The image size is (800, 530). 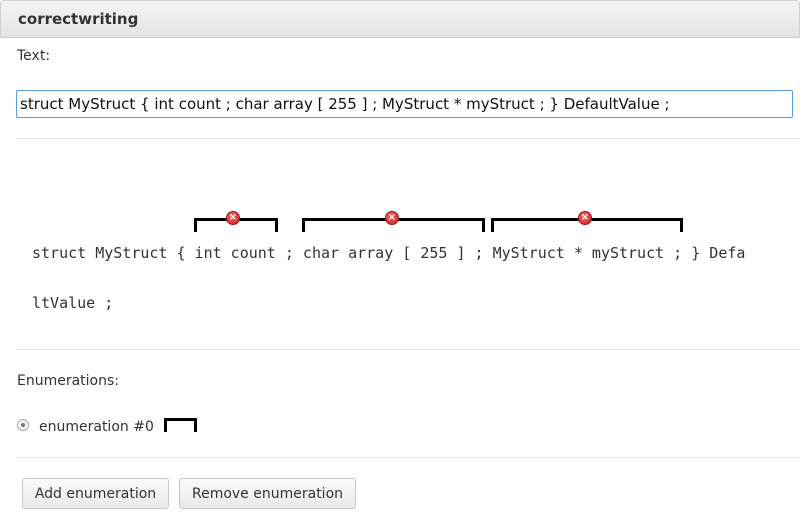 What do you see at coordinates (68, 381) in the screenshot?
I see `enumerations-label: Enumerations:` at bounding box center [68, 381].